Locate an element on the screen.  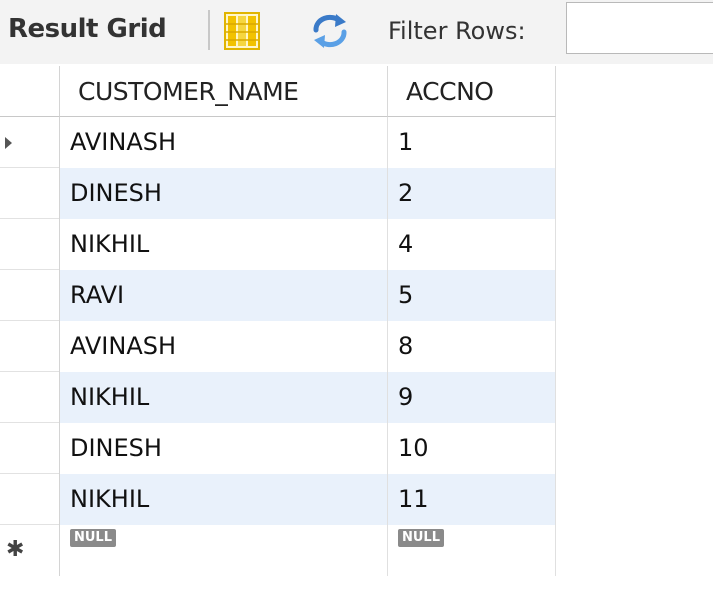
new-row-star-icon: ✱ is located at coordinates (15, 549).